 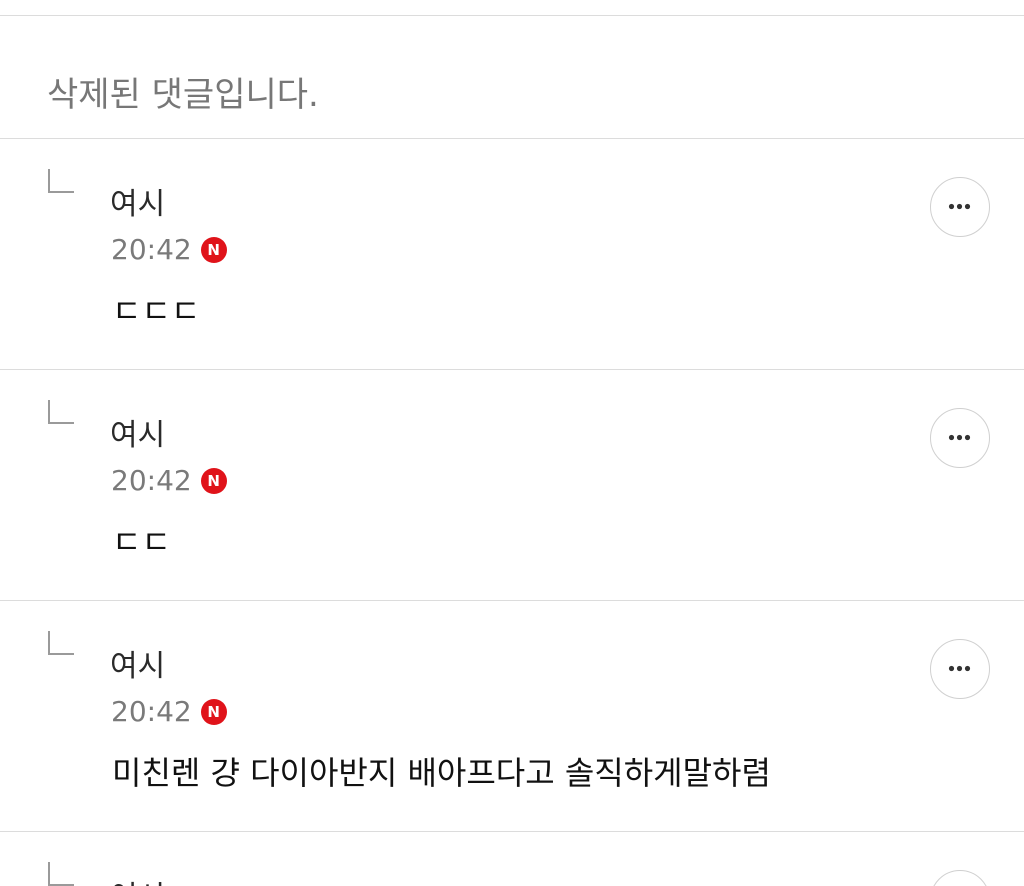 What do you see at coordinates (156, 311) in the screenshot?
I see `comment-text: ㄷㄷㄷ` at bounding box center [156, 311].